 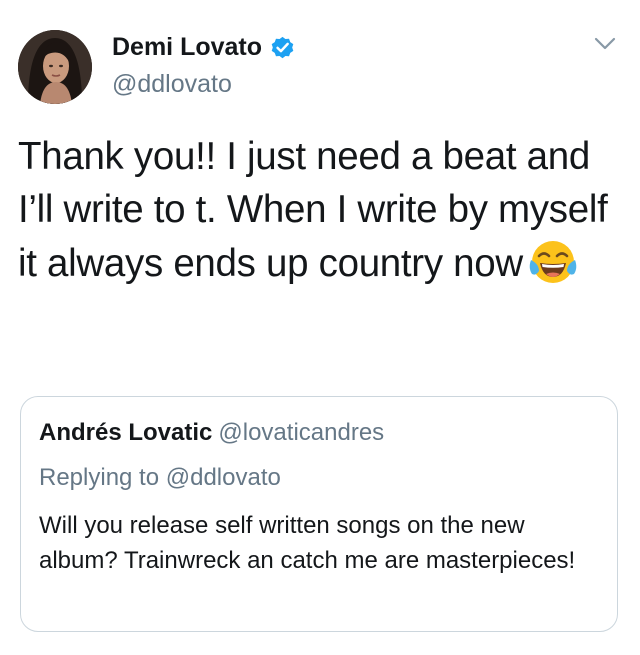 What do you see at coordinates (553, 262) in the screenshot?
I see `tears-of-joy-emoji-icon` at bounding box center [553, 262].